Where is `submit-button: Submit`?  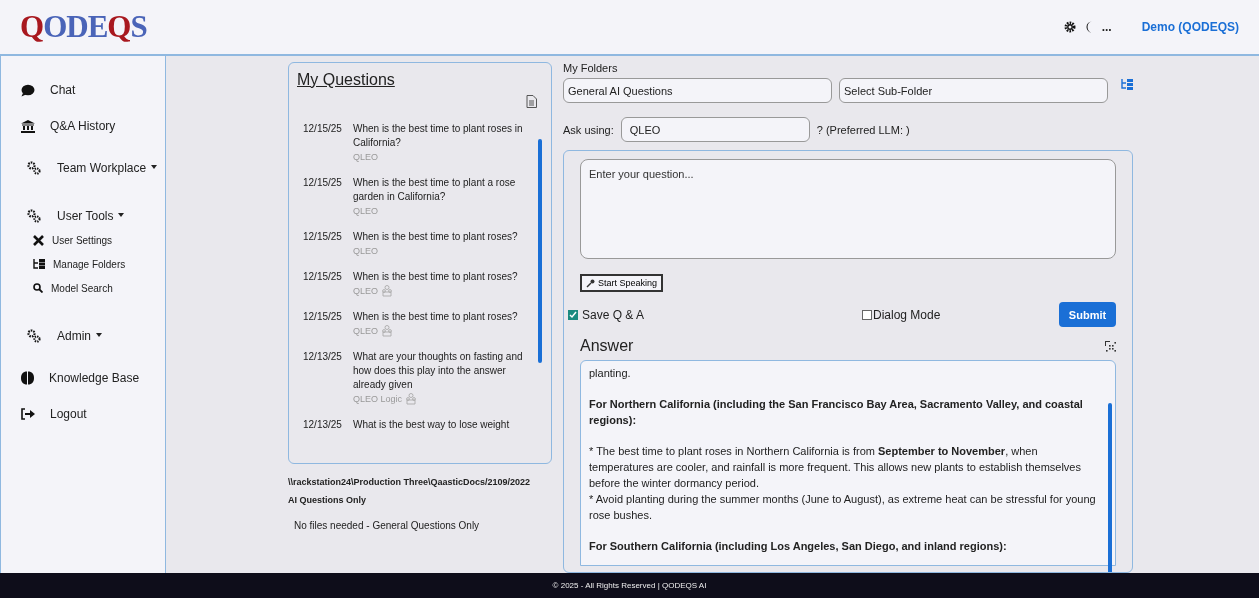 submit-button: Submit is located at coordinates (1087, 314).